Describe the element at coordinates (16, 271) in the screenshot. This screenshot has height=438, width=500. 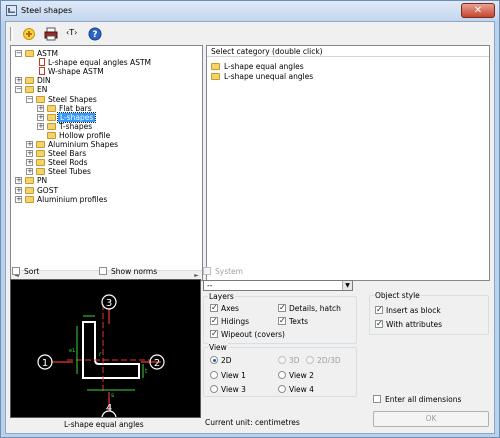
I see `sort-checkbox` at that location.